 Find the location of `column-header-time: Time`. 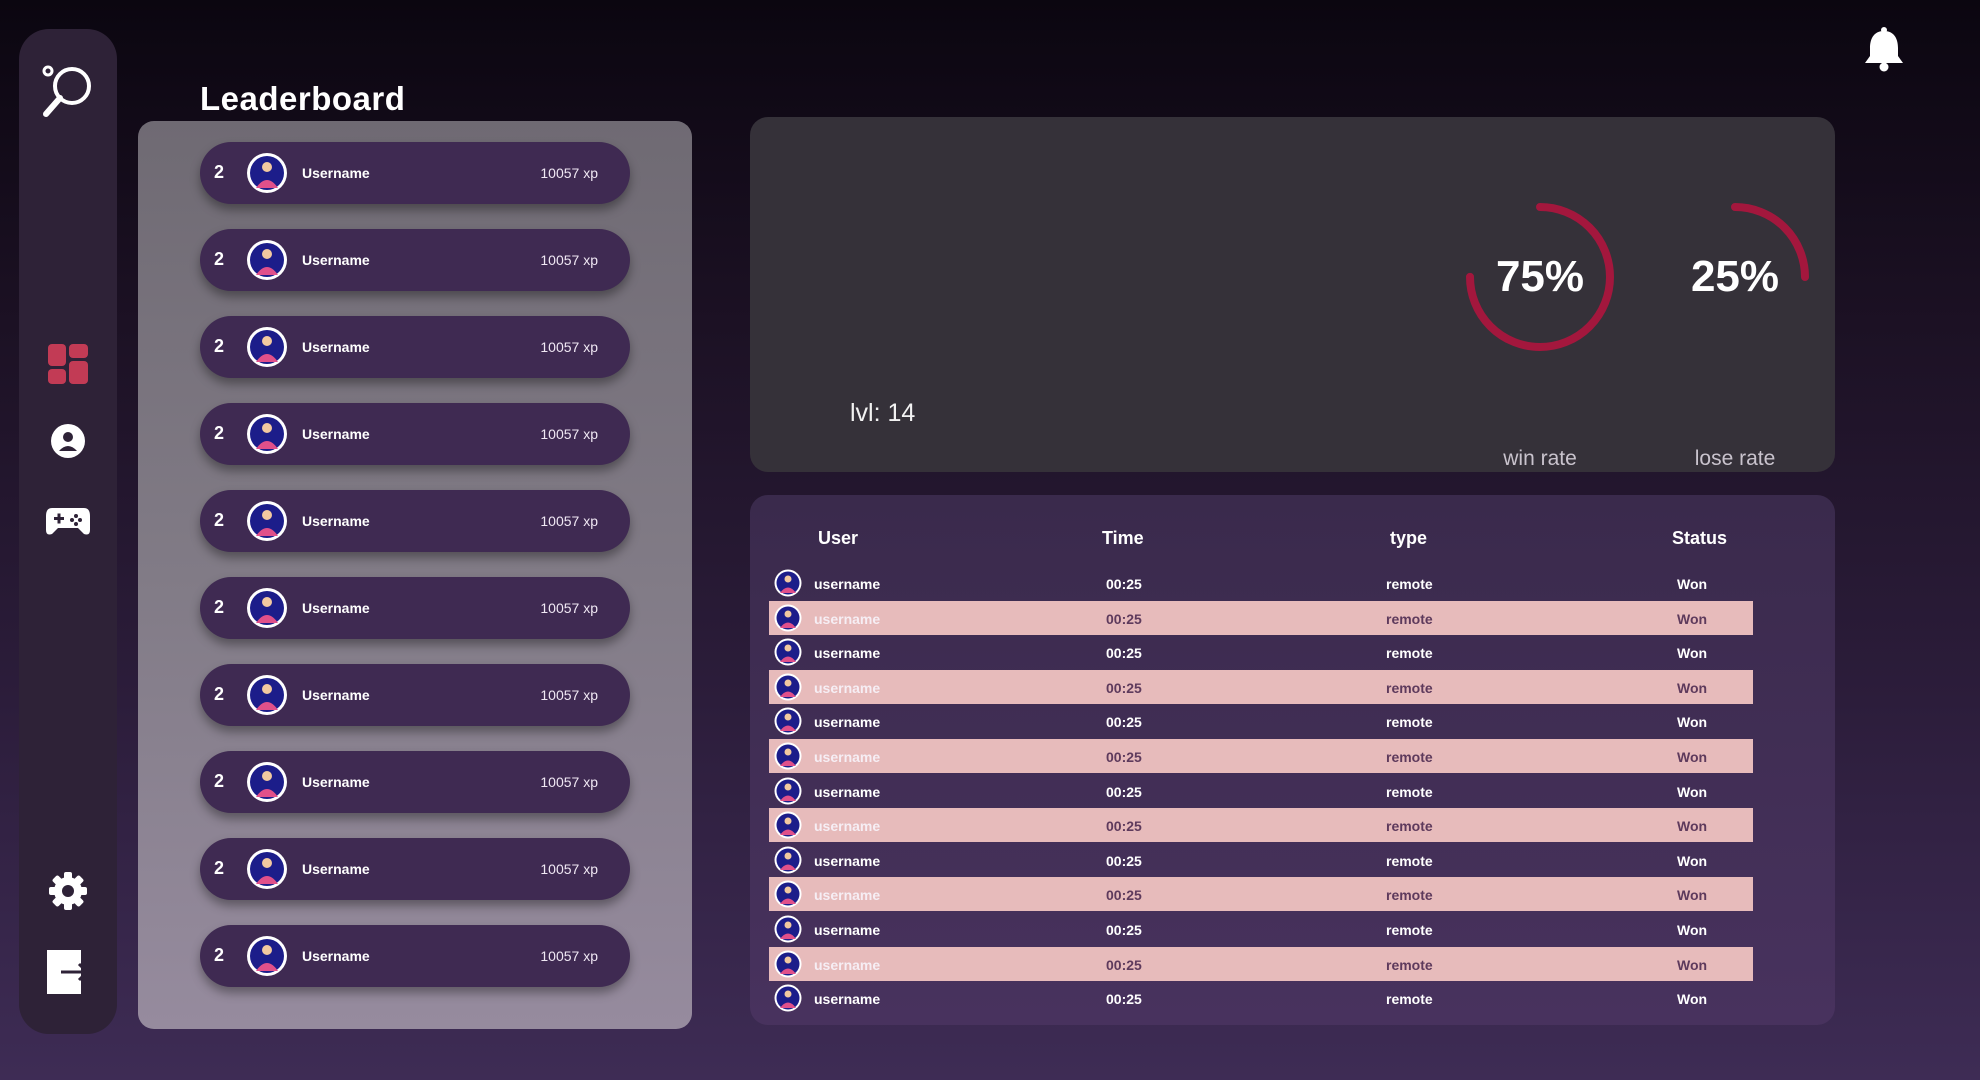

column-header-time: Time is located at coordinates (1123, 538).